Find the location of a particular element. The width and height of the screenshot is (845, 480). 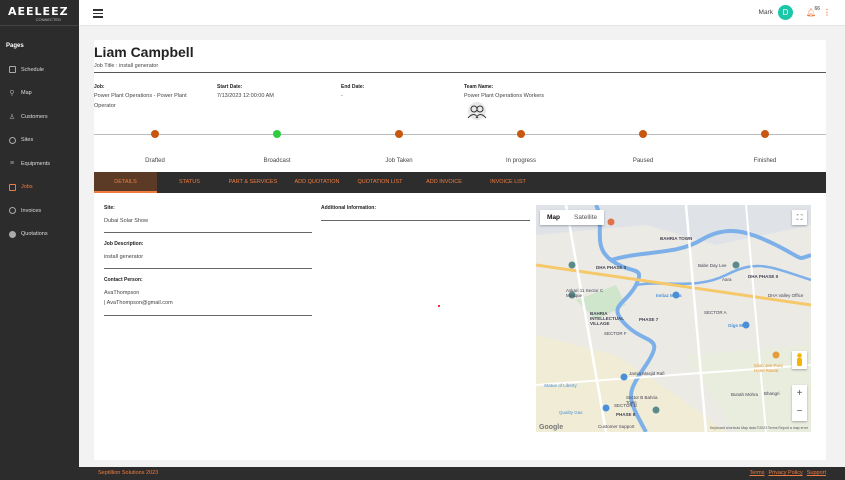

map-view-button: Map is located at coordinates (553, 217).